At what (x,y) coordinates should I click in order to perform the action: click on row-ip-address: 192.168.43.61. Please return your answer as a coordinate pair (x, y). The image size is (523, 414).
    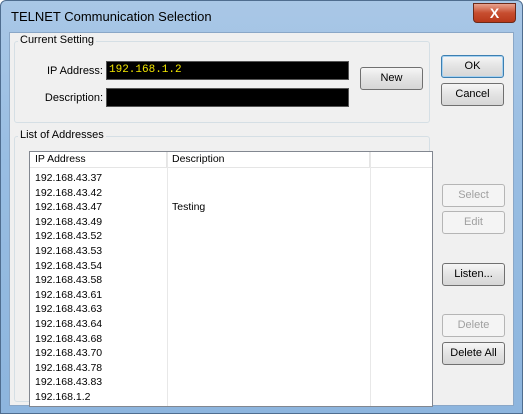
    Looking at the image, I should click on (69, 294).